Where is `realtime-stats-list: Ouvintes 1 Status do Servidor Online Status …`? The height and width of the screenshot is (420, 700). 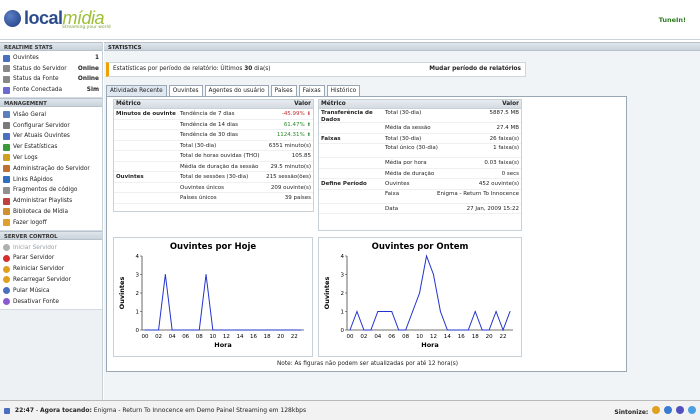
realtime-stats-list: Ouvintes 1 Status do Servidor Online Status … is located at coordinates (51, 75).